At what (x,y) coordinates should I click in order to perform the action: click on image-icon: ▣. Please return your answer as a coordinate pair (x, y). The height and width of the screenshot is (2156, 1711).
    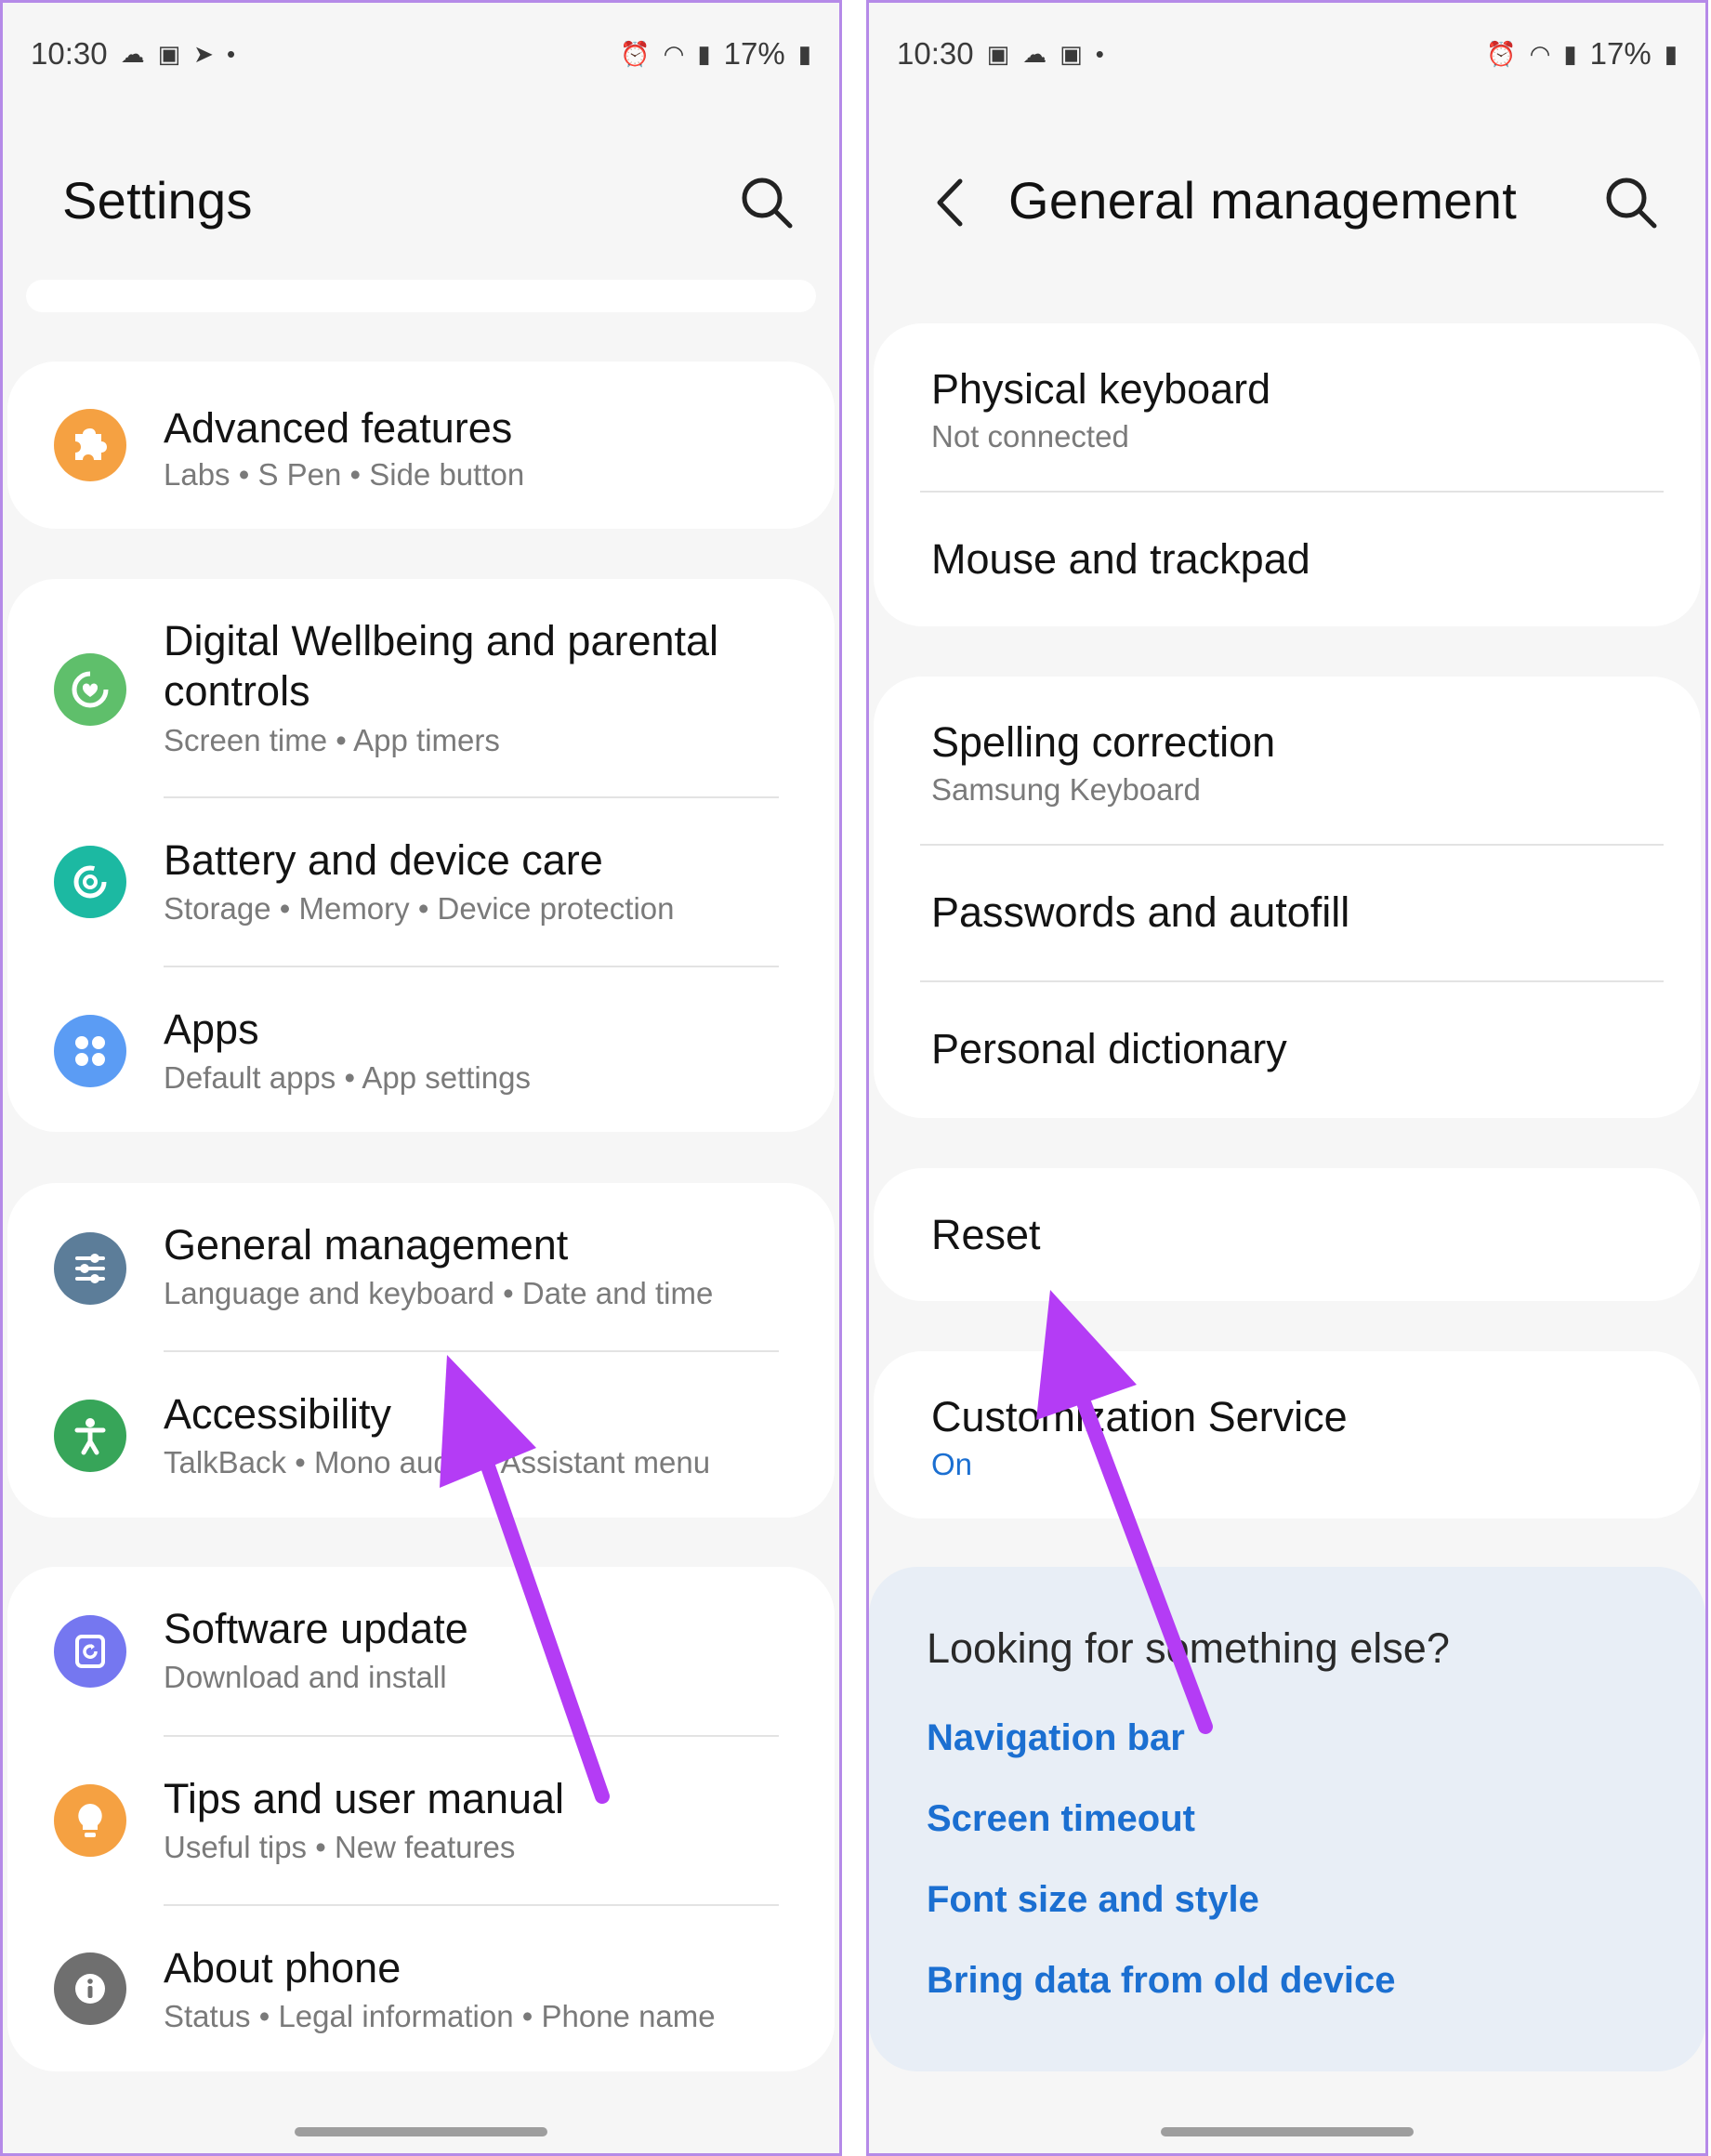
    Looking at the image, I should click on (998, 54).